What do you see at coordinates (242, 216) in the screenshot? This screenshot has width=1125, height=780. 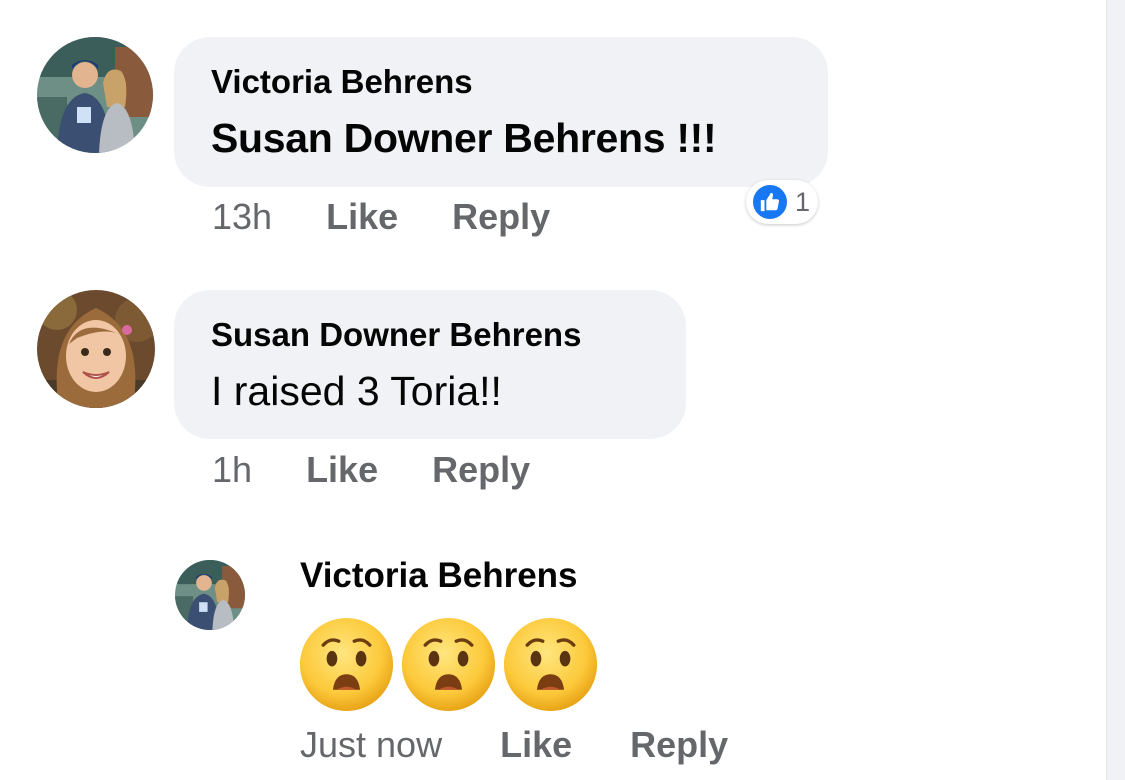 I see `comment-timestamp: 13h` at bounding box center [242, 216].